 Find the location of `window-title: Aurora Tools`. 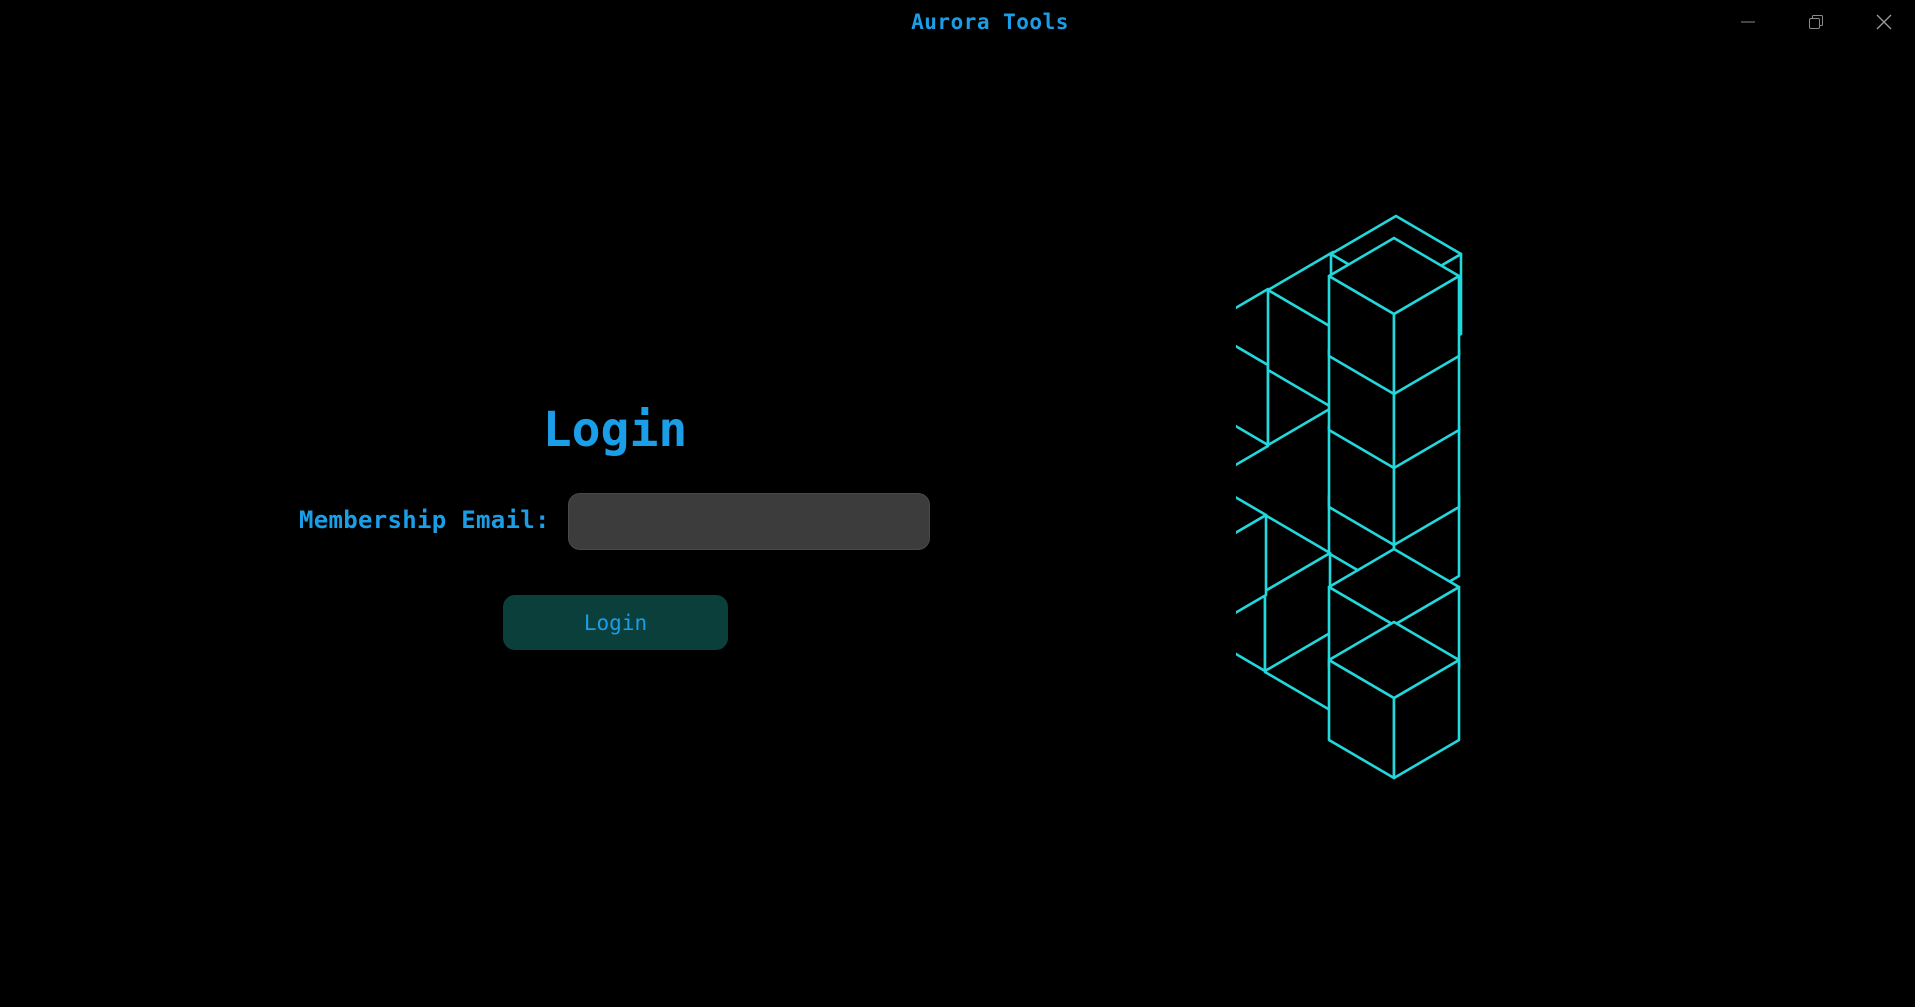

window-title: Aurora Tools is located at coordinates (990, 22).